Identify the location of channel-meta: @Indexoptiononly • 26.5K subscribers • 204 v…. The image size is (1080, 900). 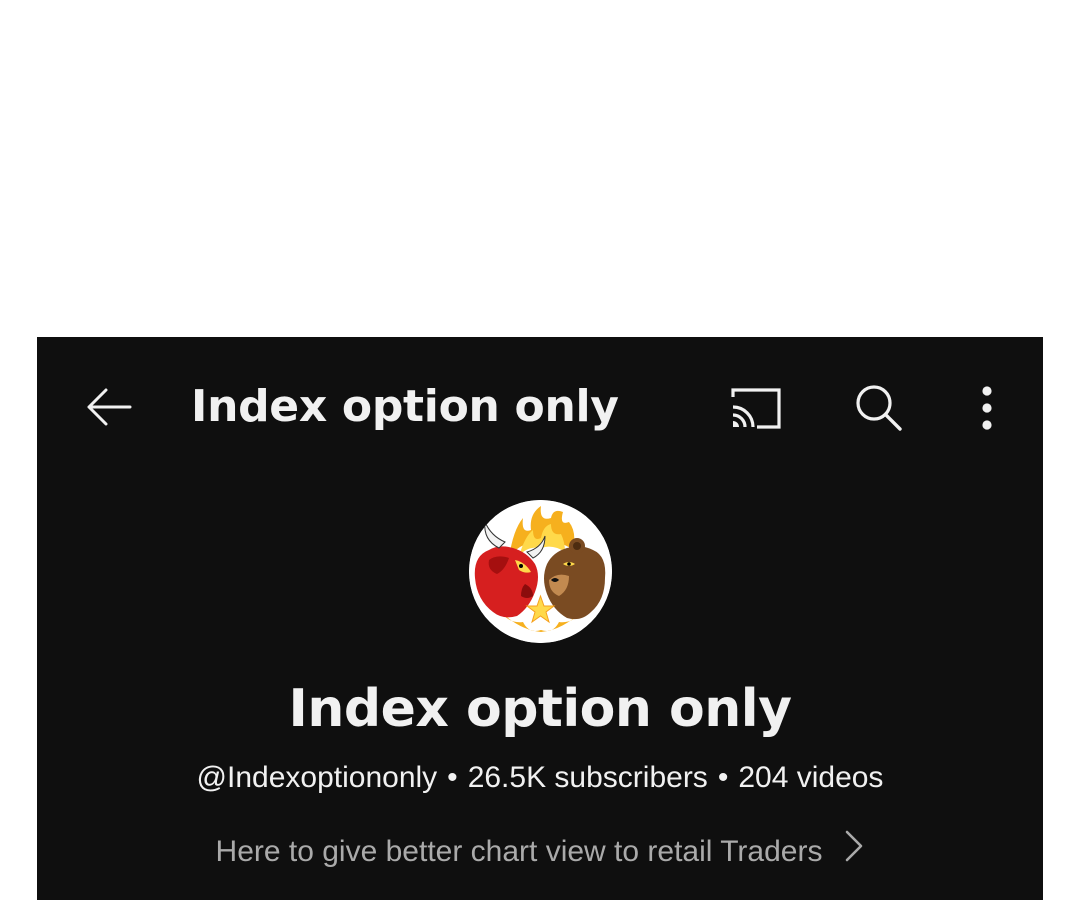
(540, 778).